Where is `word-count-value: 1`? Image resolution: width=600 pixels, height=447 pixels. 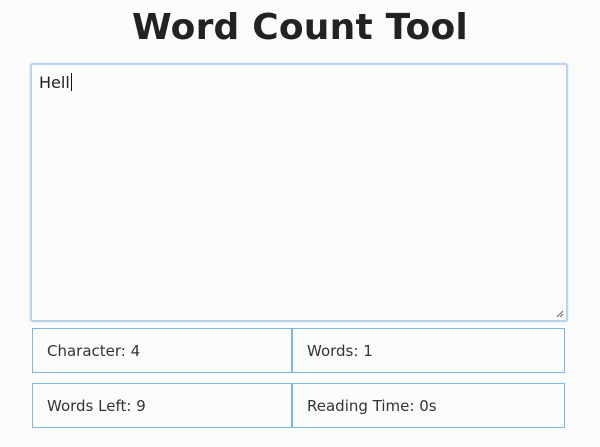
word-count-value: 1 is located at coordinates (368, 350).